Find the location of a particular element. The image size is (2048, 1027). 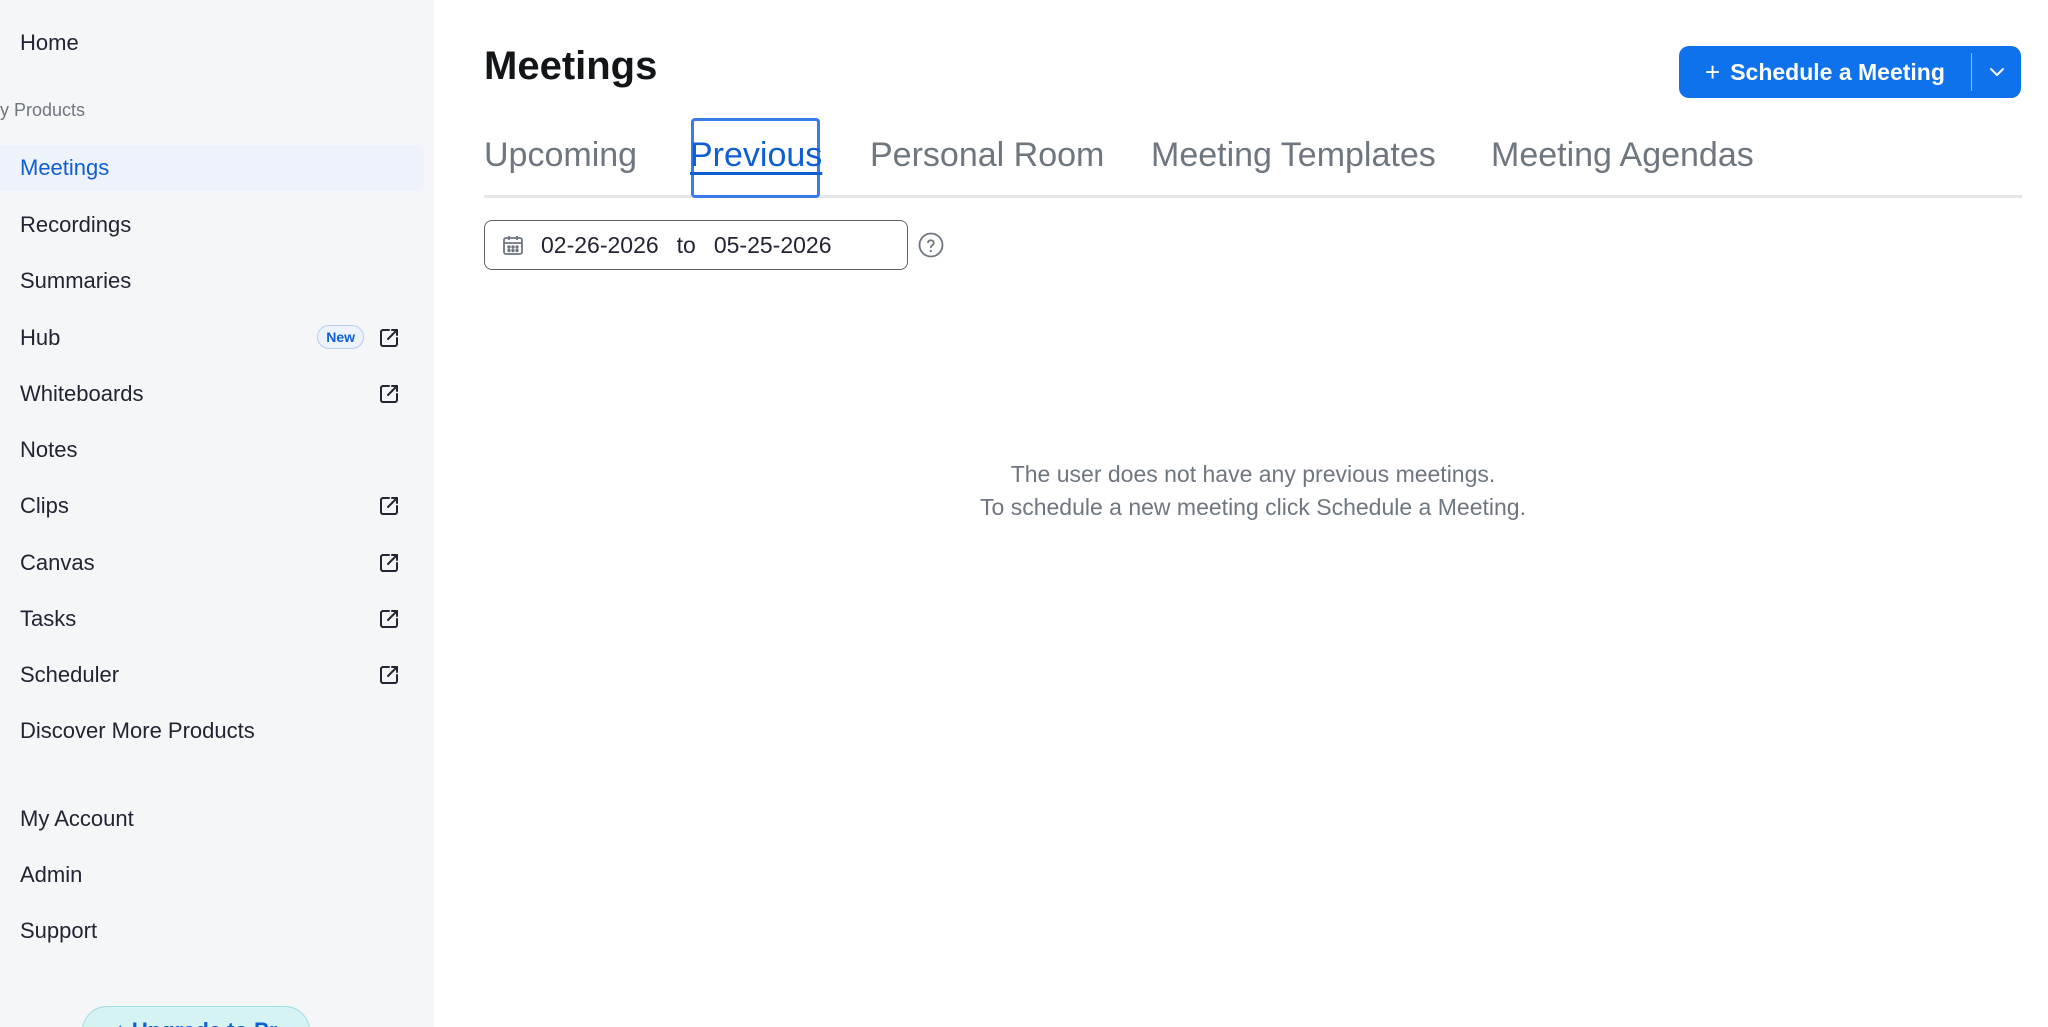

sidebar-item-label: Support is located at coordinates (59, 930).